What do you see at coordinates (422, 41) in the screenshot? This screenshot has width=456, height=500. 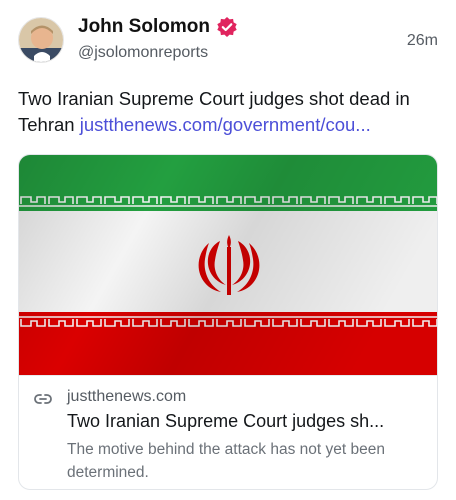 I see `timestamp: 26m` at bounding box center [422, 41].